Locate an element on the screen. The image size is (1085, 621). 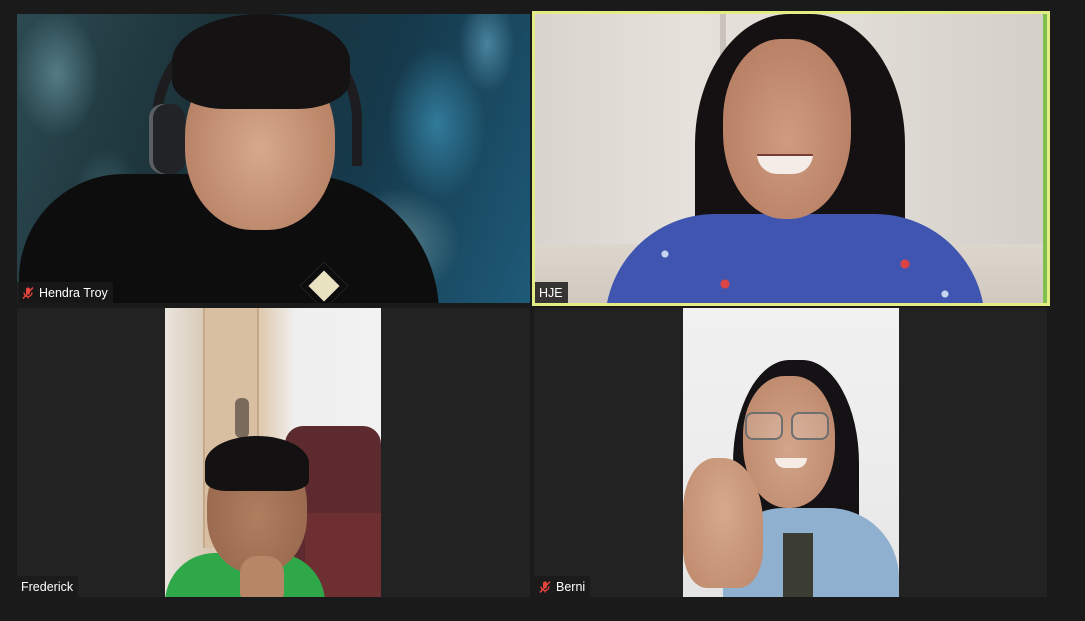
participant-name: Hendra Troy is located at coordinates (73, 292).